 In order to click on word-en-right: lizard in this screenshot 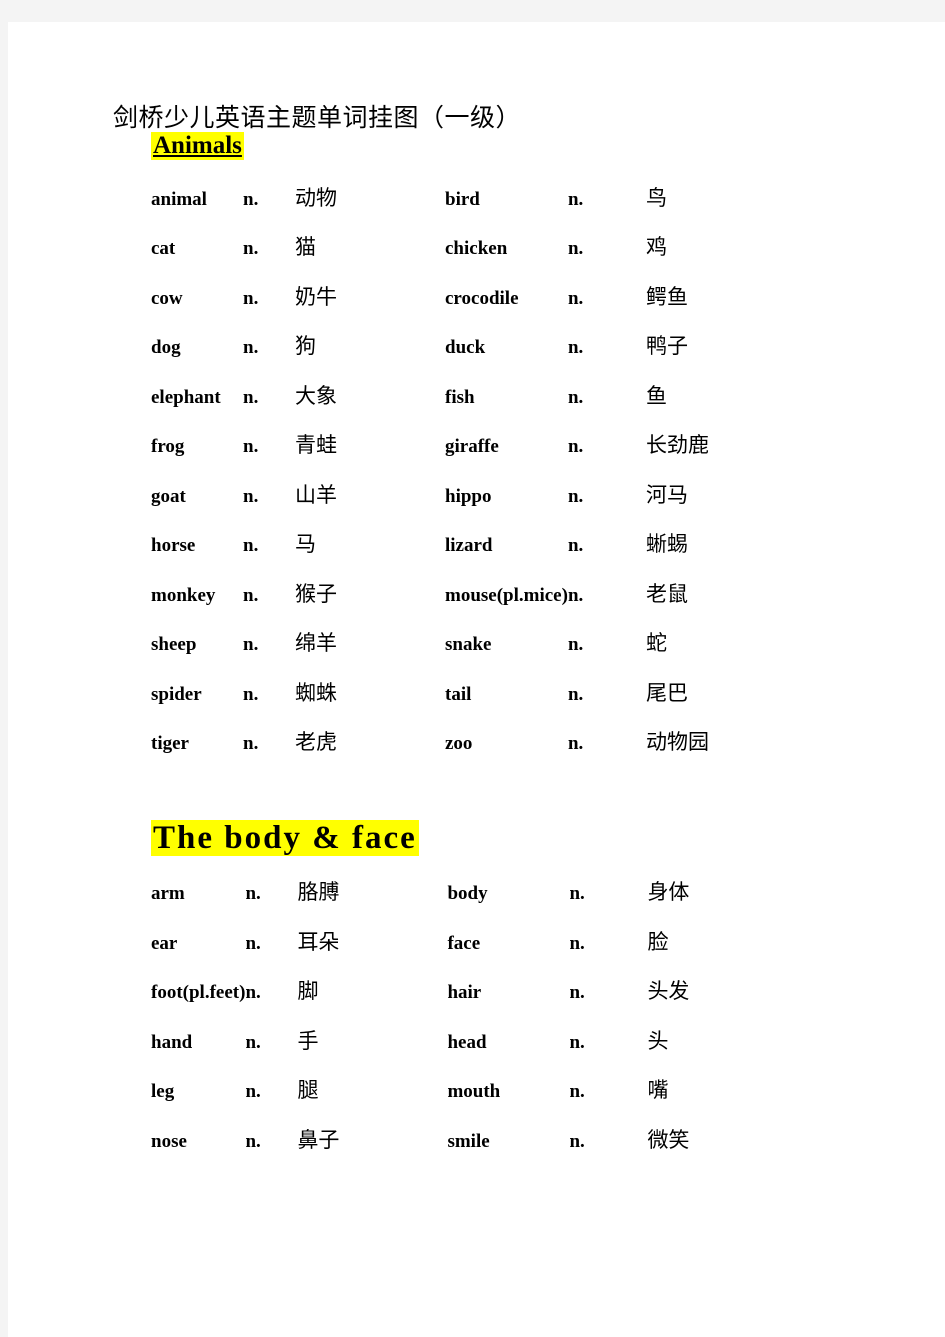, I will do `click(469, 545)`.